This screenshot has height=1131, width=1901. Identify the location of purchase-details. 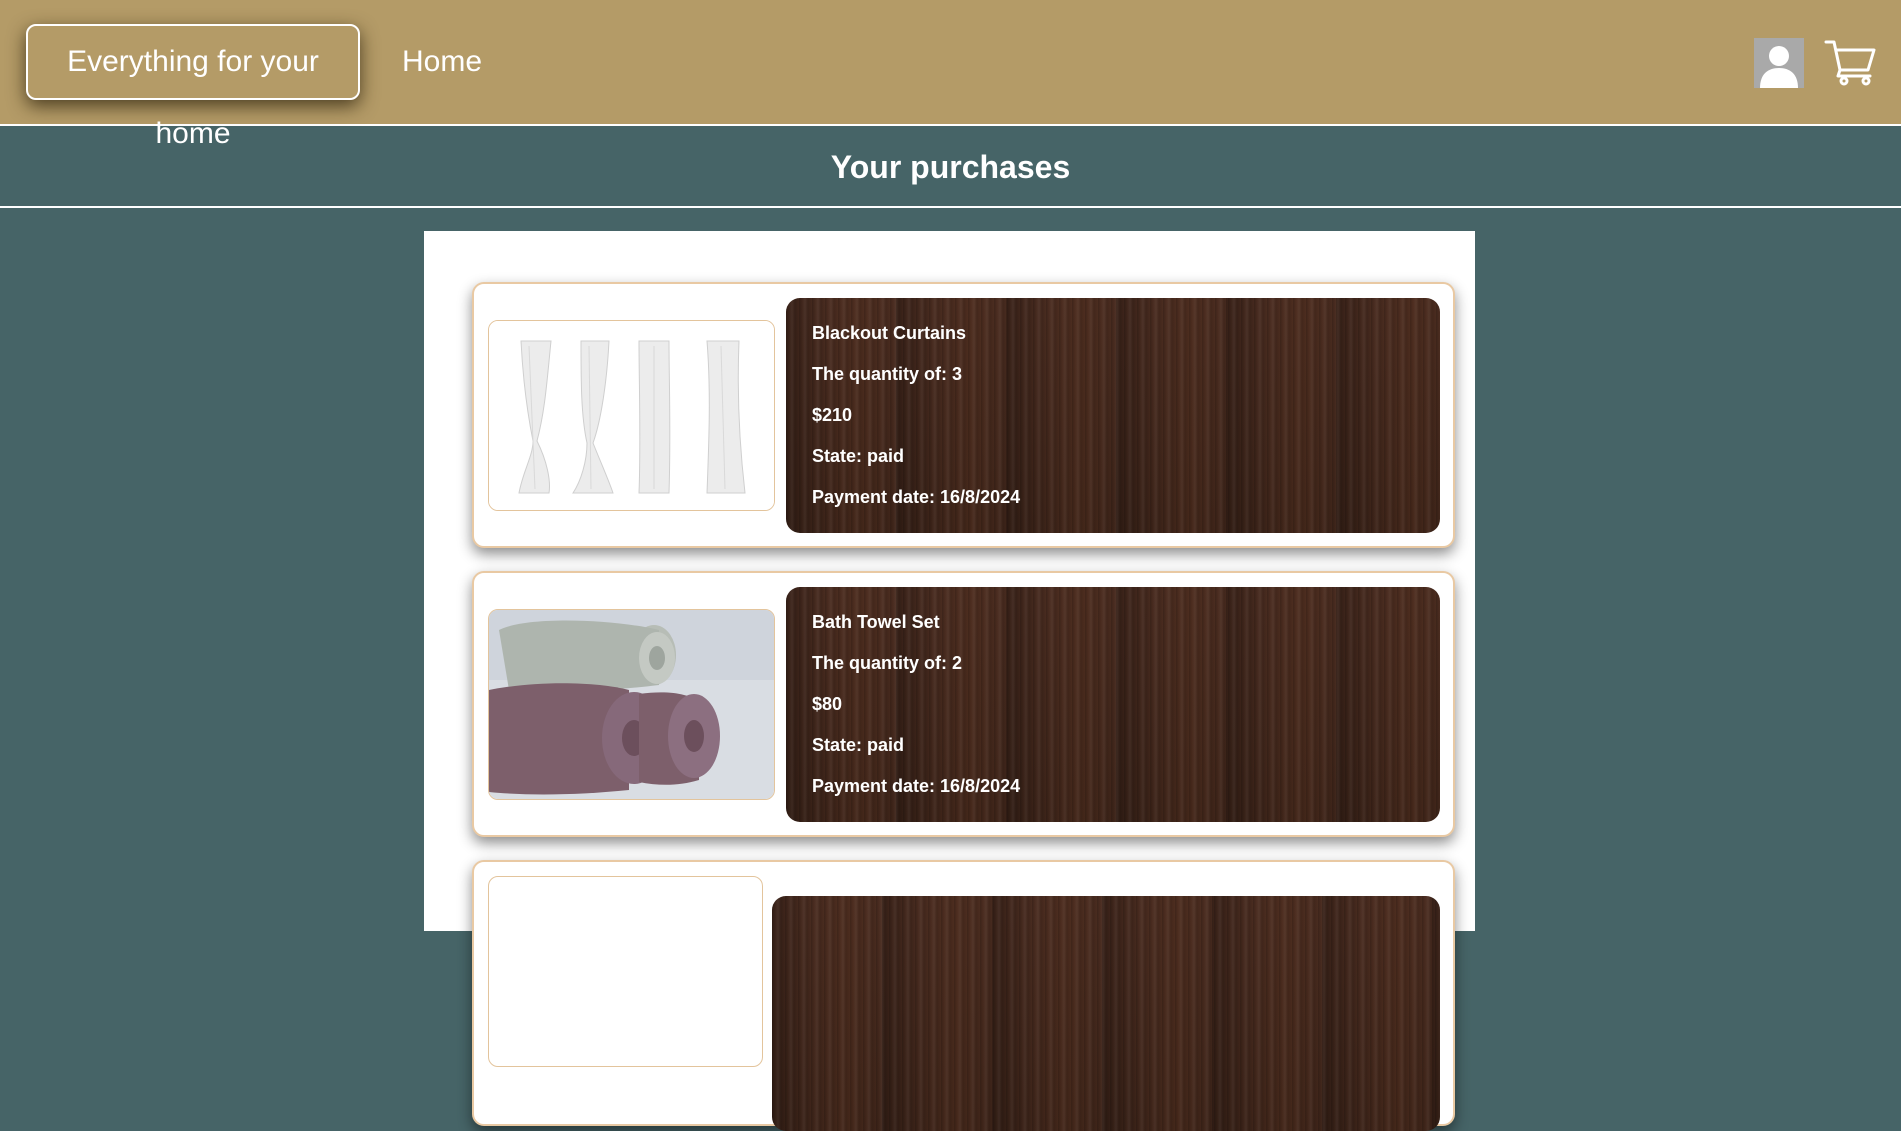
(1106, 1013).